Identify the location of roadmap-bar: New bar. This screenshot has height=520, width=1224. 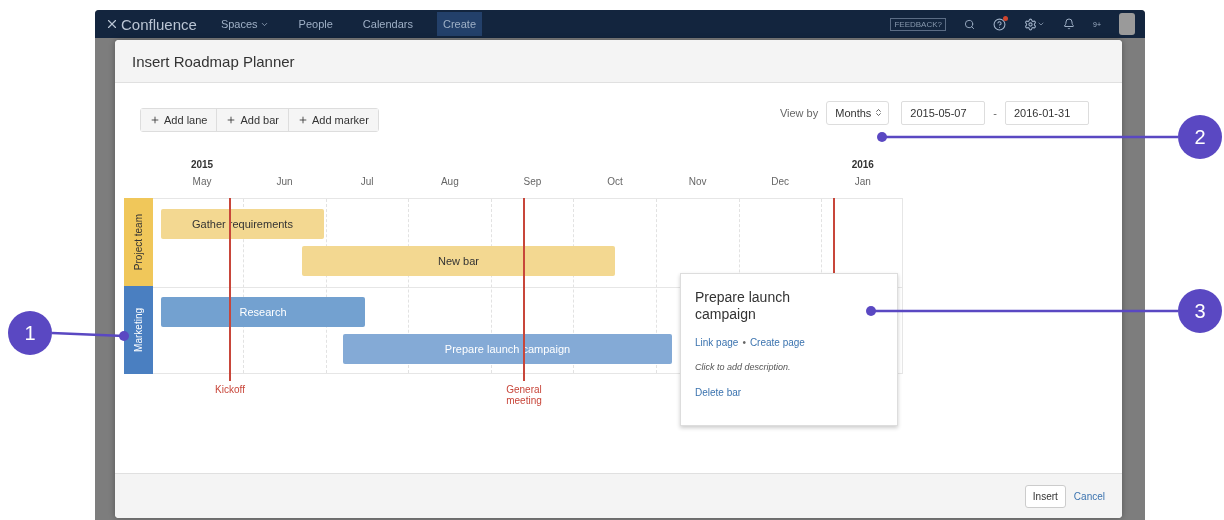
(458, 261).